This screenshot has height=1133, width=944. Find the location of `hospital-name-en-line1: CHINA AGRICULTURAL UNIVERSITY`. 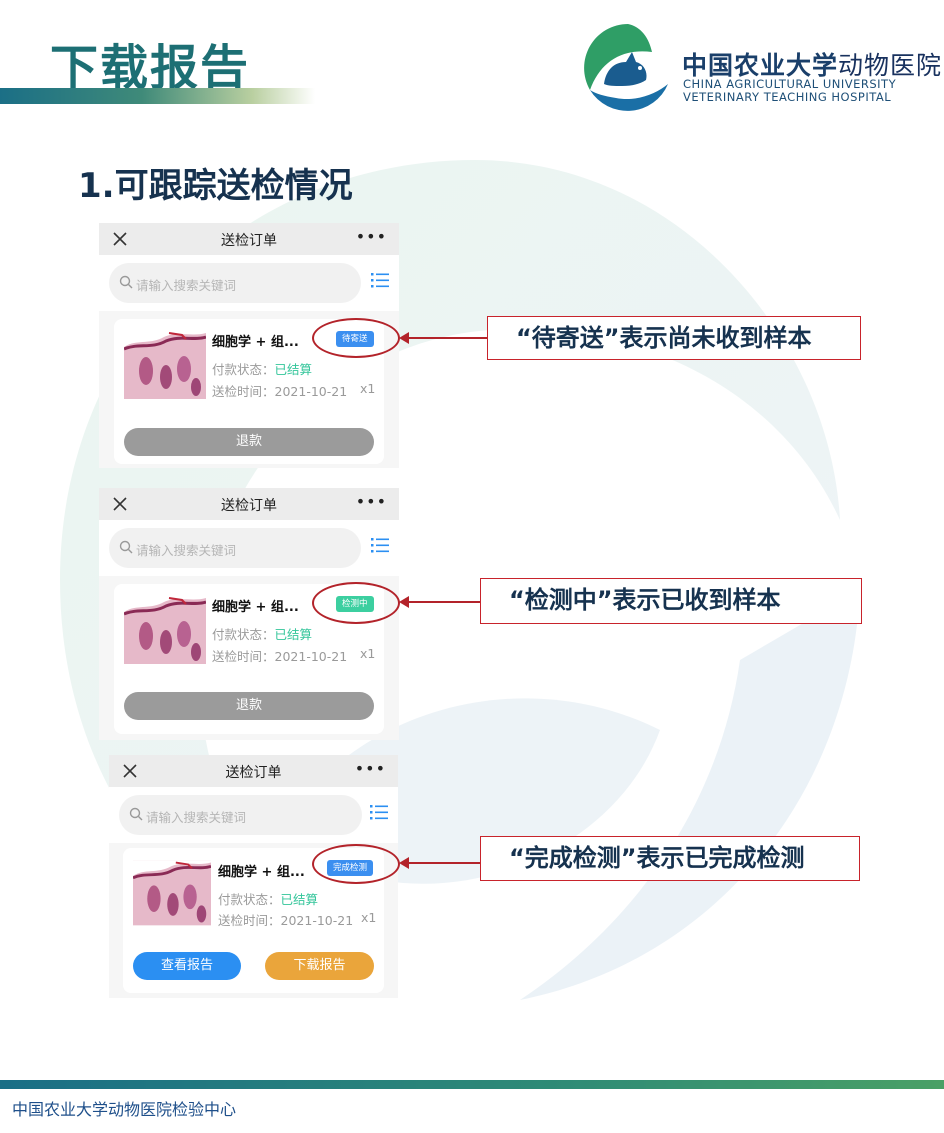

hospital-name-en-line1: CHINA AGRICULTURAL UNIVERSITY is located at coordinates (790, 84).